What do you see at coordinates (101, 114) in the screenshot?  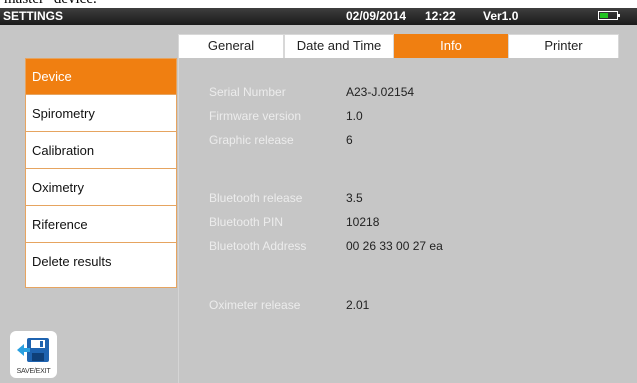 I see `menu-item-spirometry: Spirometry` at bounding box center [101, 114].